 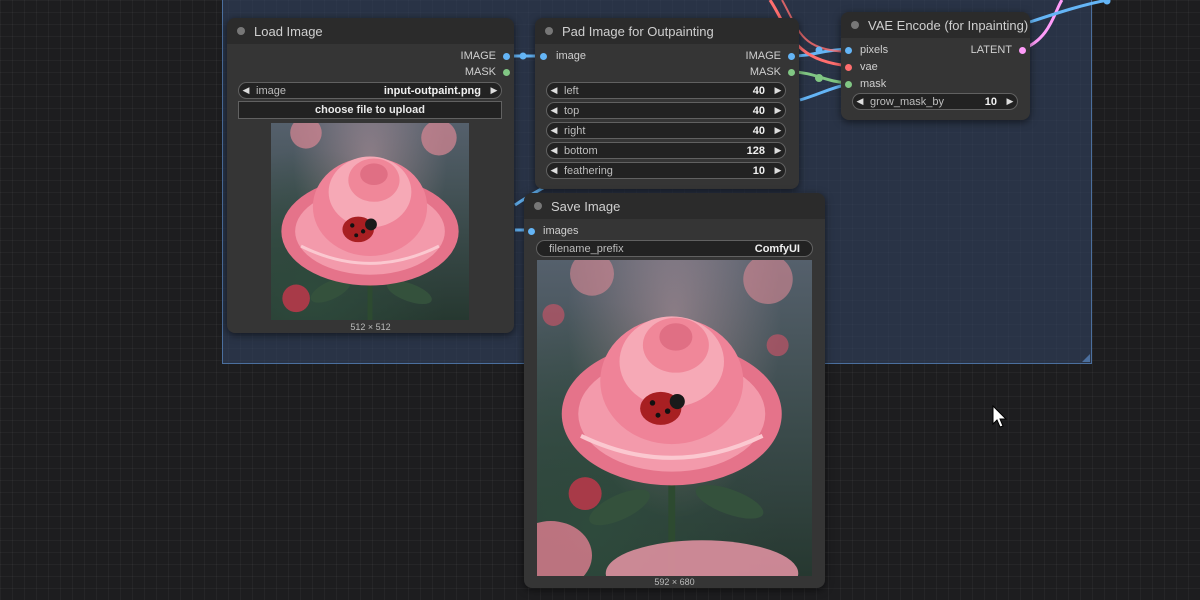 What do you see at coordinates (674, 248) in the screenshot?
I see `filename-prefix-widget: filename_prefix ComfyUI` at bounding box center [674, 248].